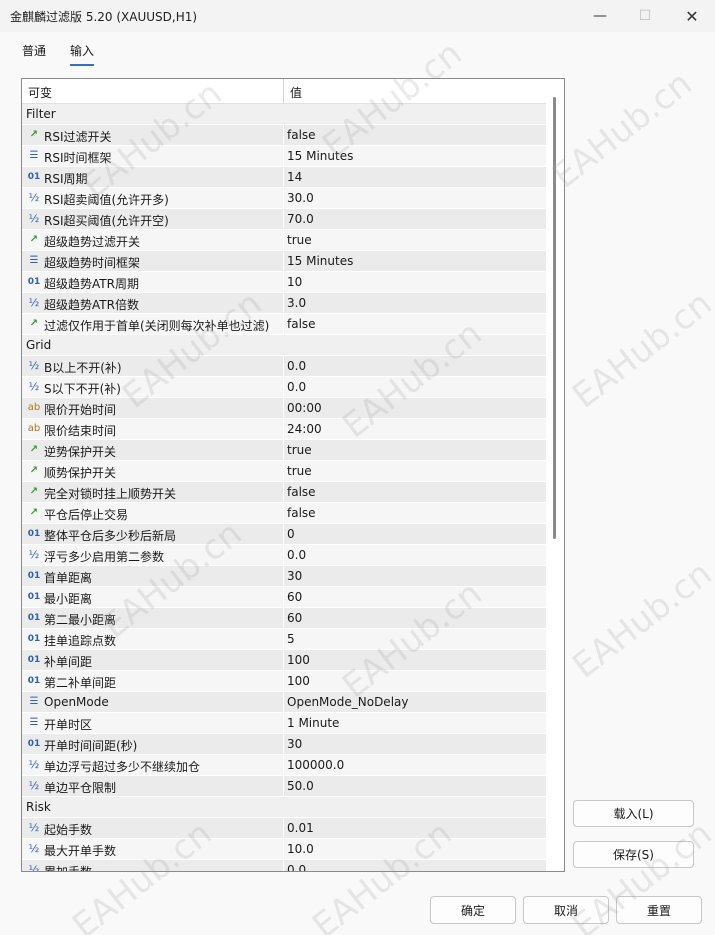 Image resolution: width=715 pixels, height=935 pixels. I want to click on close-icon: ✕, so click(692, 16).